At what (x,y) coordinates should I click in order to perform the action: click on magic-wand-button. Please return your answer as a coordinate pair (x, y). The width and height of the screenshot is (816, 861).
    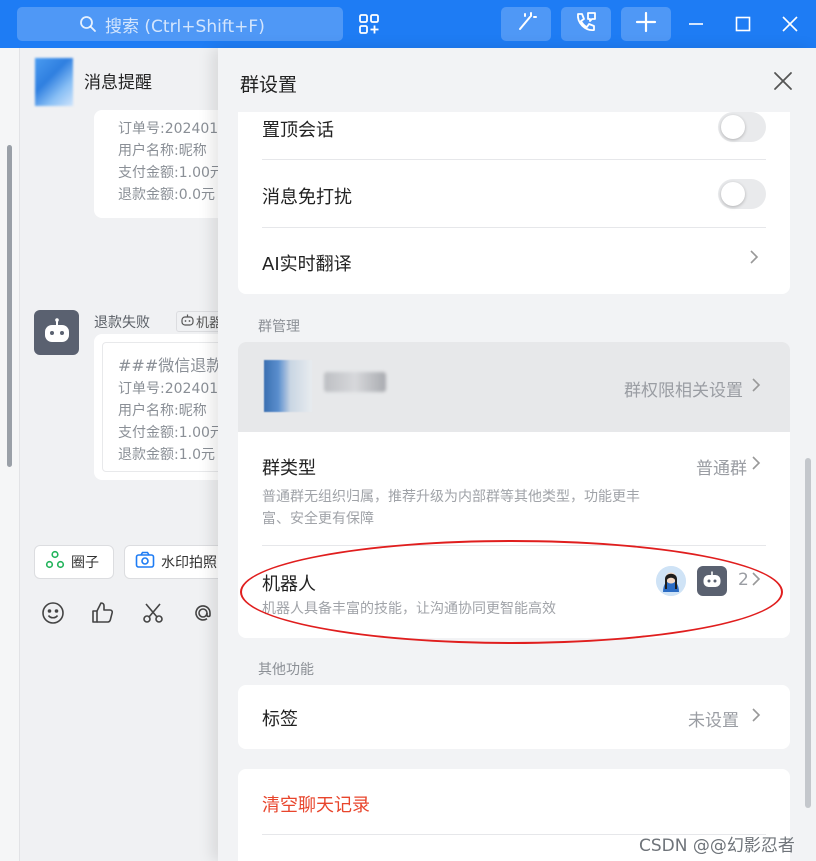
    Looking at the image, I should click on (526, 24).